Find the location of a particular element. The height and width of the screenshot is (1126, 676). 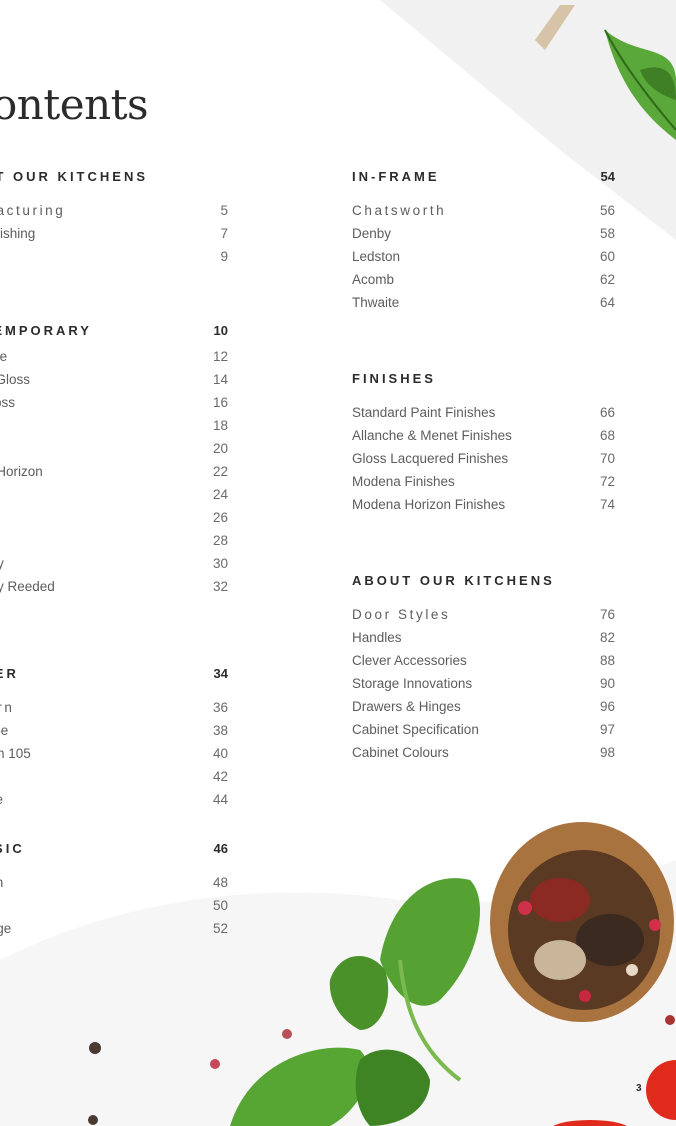

toc-entry: ded28 is located at coordinates (114, 540).